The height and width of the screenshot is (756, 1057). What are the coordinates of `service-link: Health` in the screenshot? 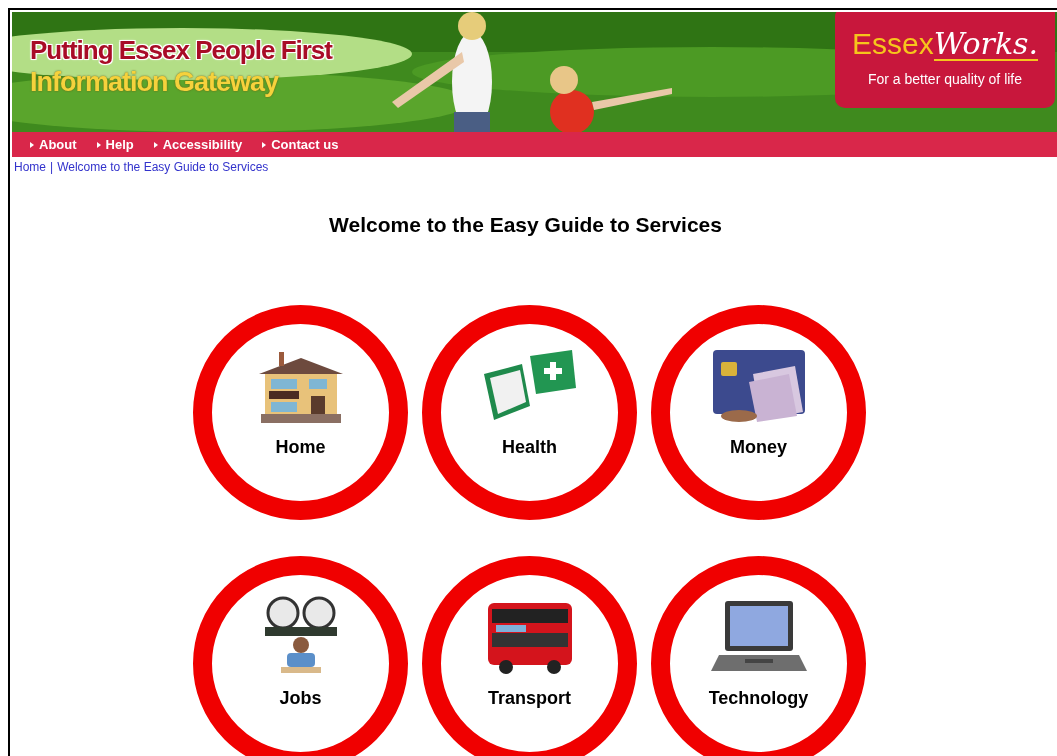 It's located at (529, 412).